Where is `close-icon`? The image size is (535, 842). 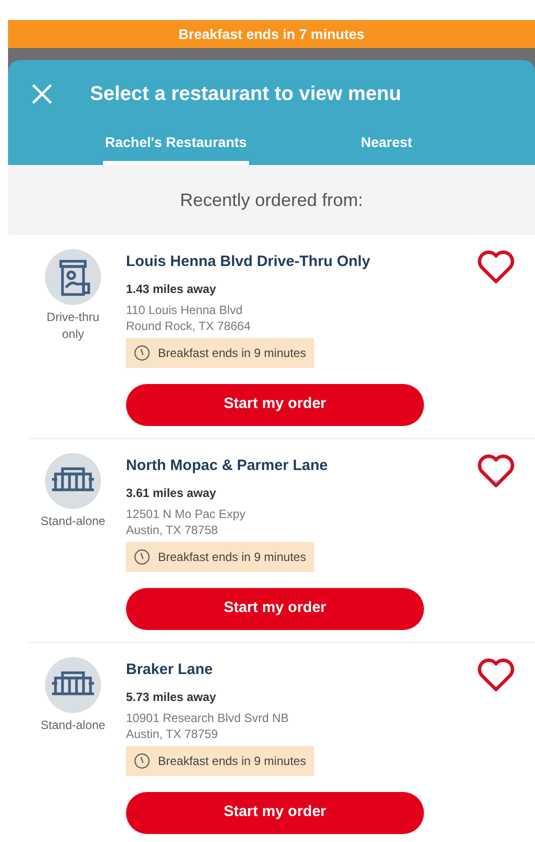 close-icon is located at coordinates (42, 94).